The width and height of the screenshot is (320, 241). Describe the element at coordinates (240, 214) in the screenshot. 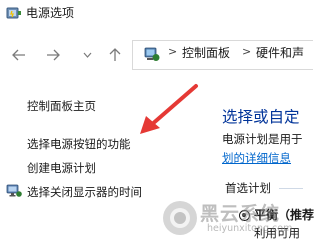

I see `watermark-brand: 黑云系统` at that location.